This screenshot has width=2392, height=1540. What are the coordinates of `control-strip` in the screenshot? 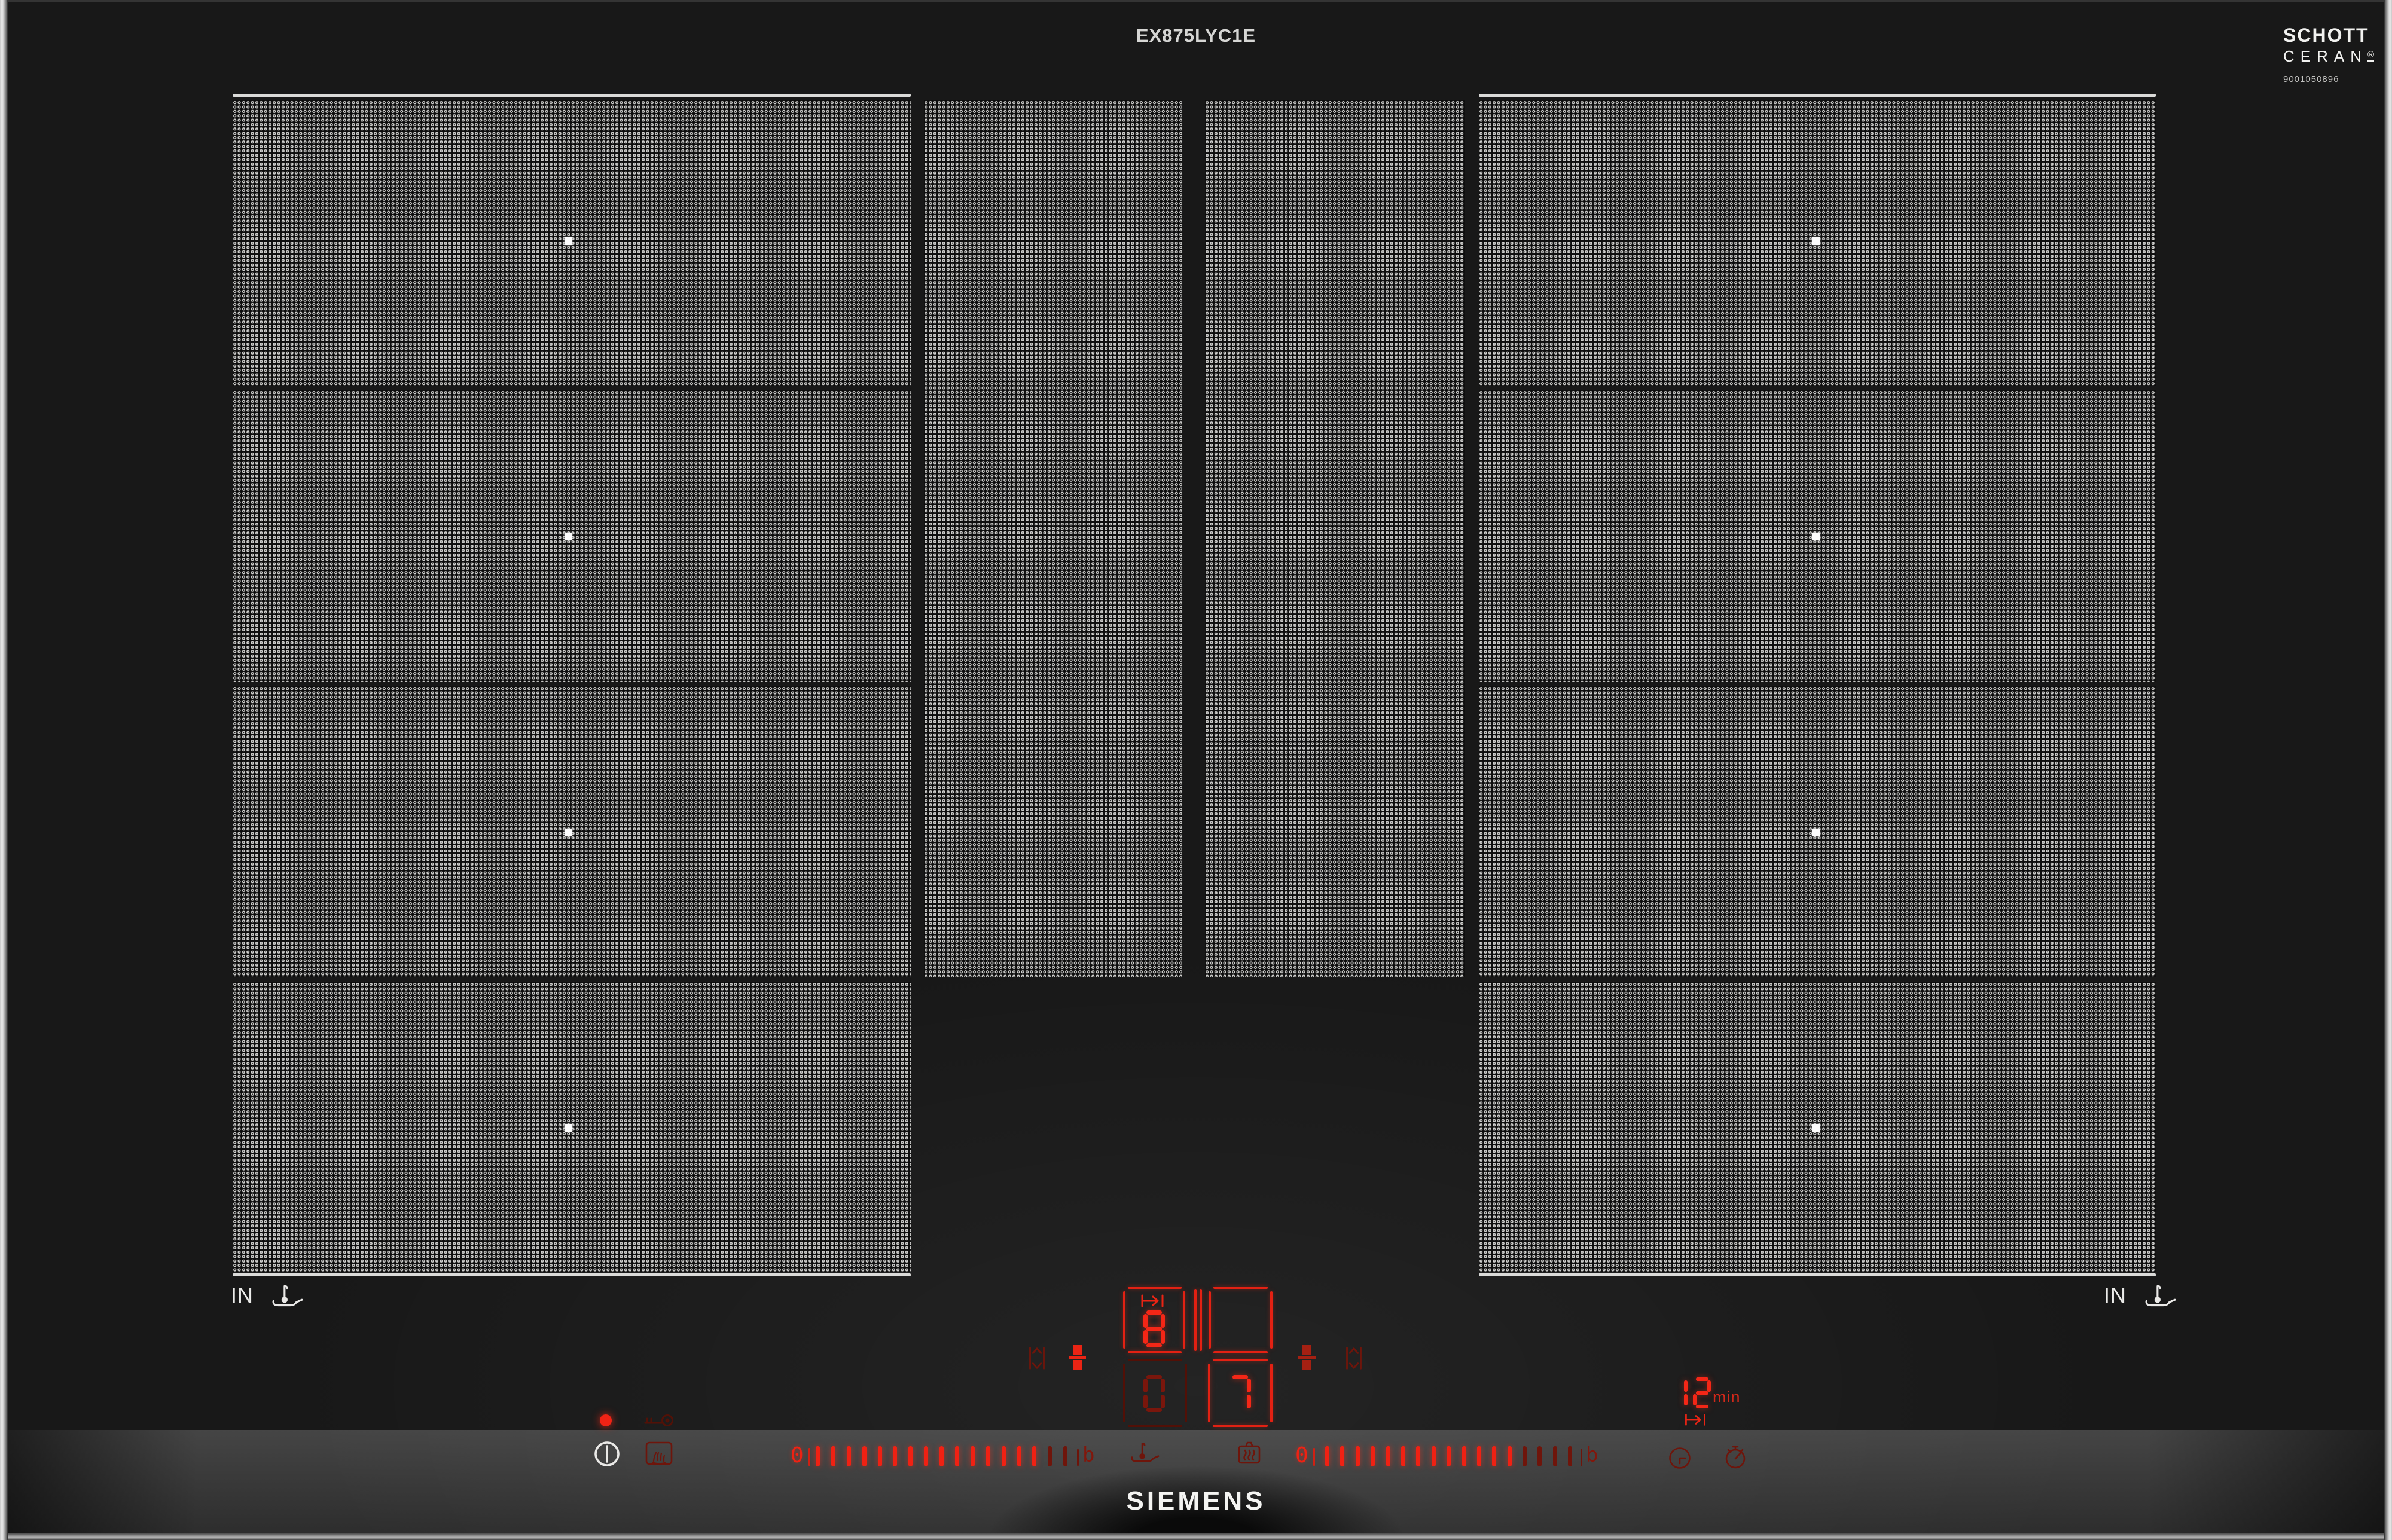 It's located at (1196, 1482).